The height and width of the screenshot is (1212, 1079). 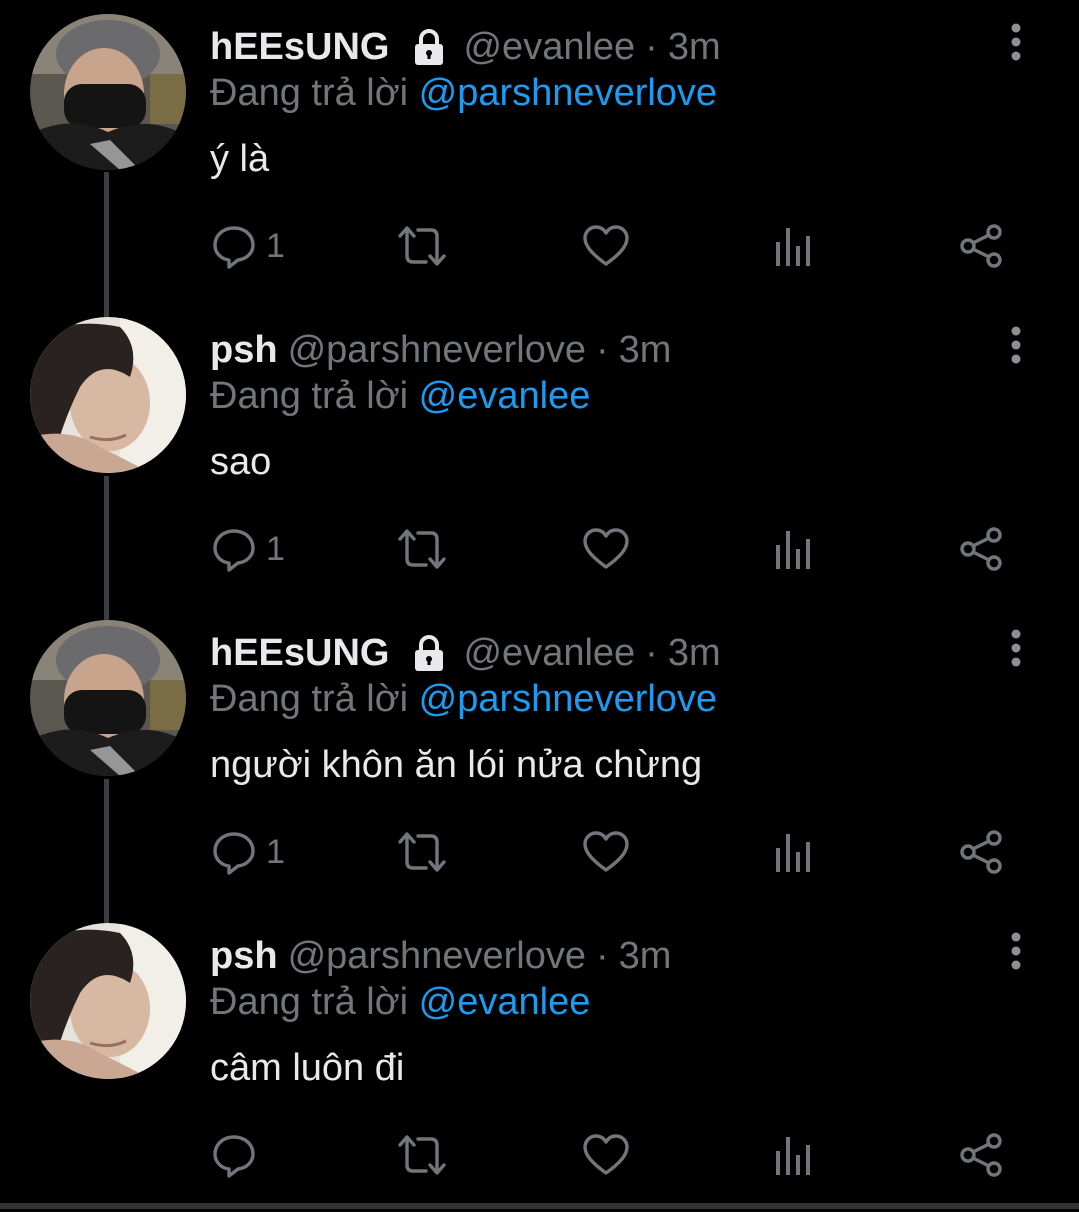 I want to click on tweet-actions, so click(x=615, y=1155).